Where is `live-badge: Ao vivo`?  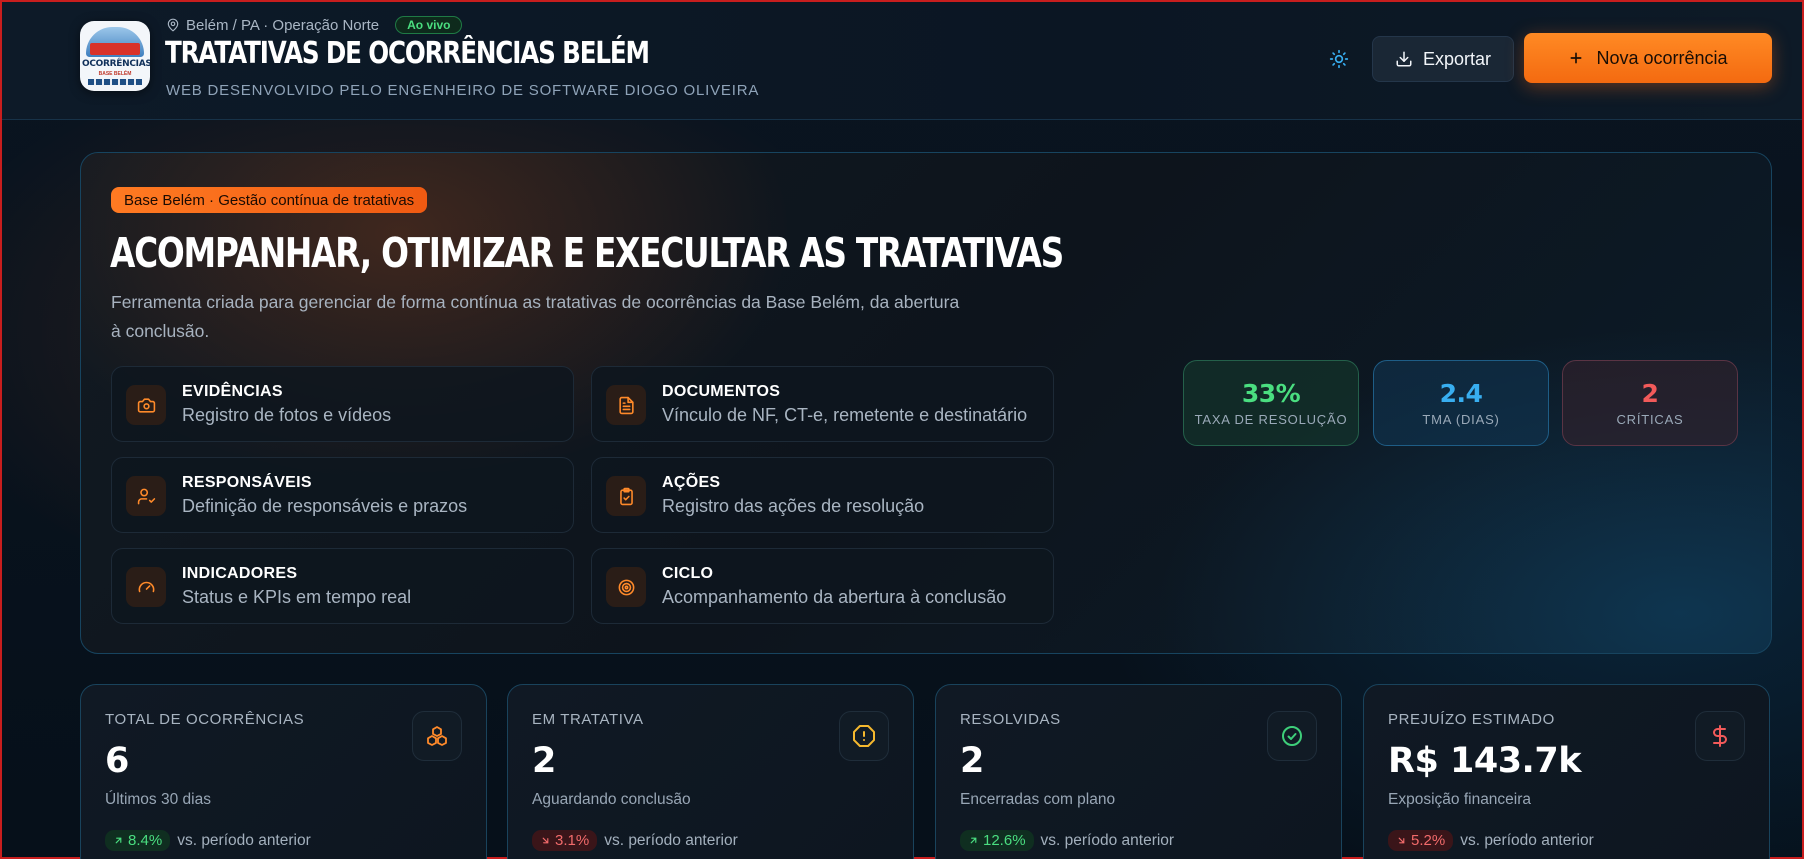 live-badge: Ao vivo is located at coordinates (429, 25).